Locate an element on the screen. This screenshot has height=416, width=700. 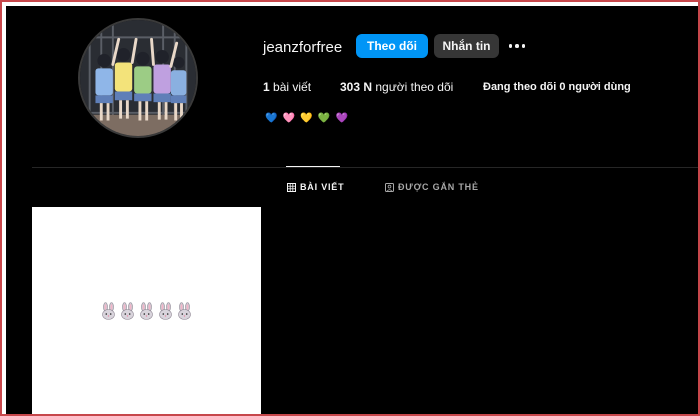
posts-count-stat: 1 bài viết is located at coordinates (287, 87).